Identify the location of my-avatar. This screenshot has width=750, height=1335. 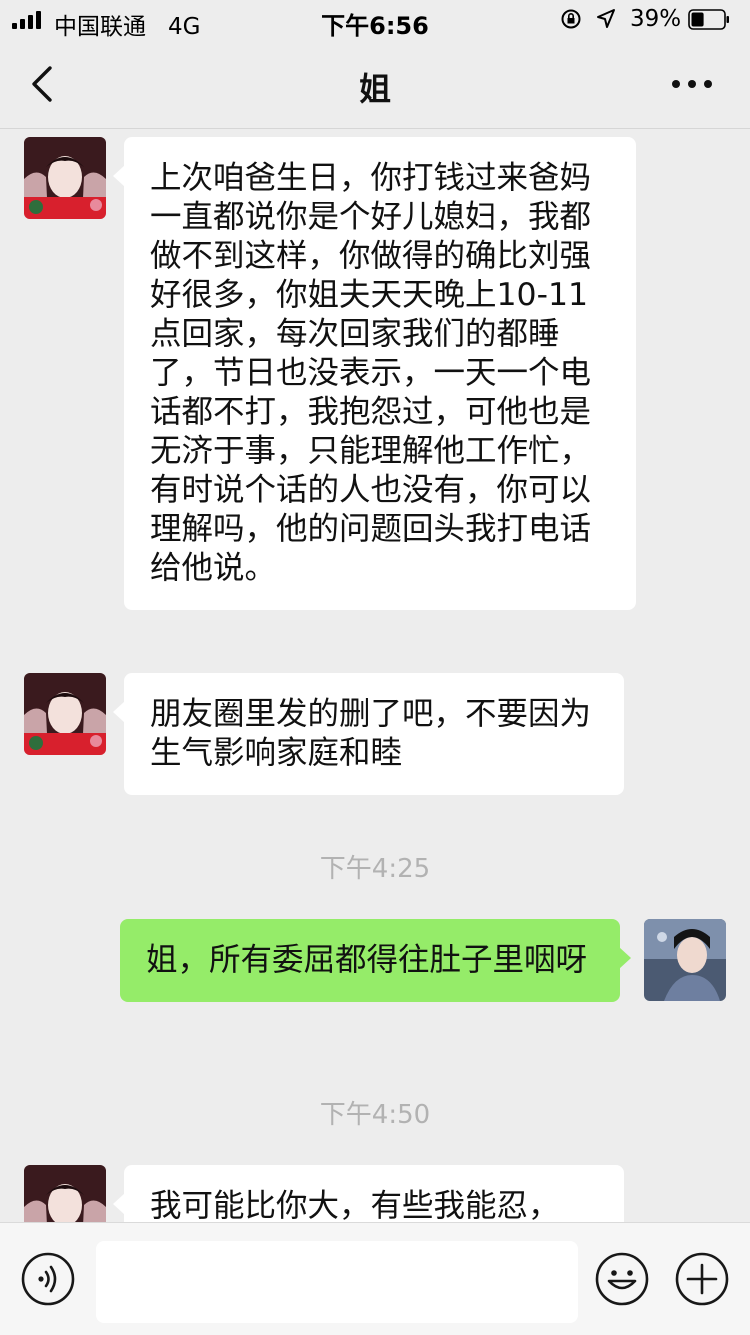
(685, 960).